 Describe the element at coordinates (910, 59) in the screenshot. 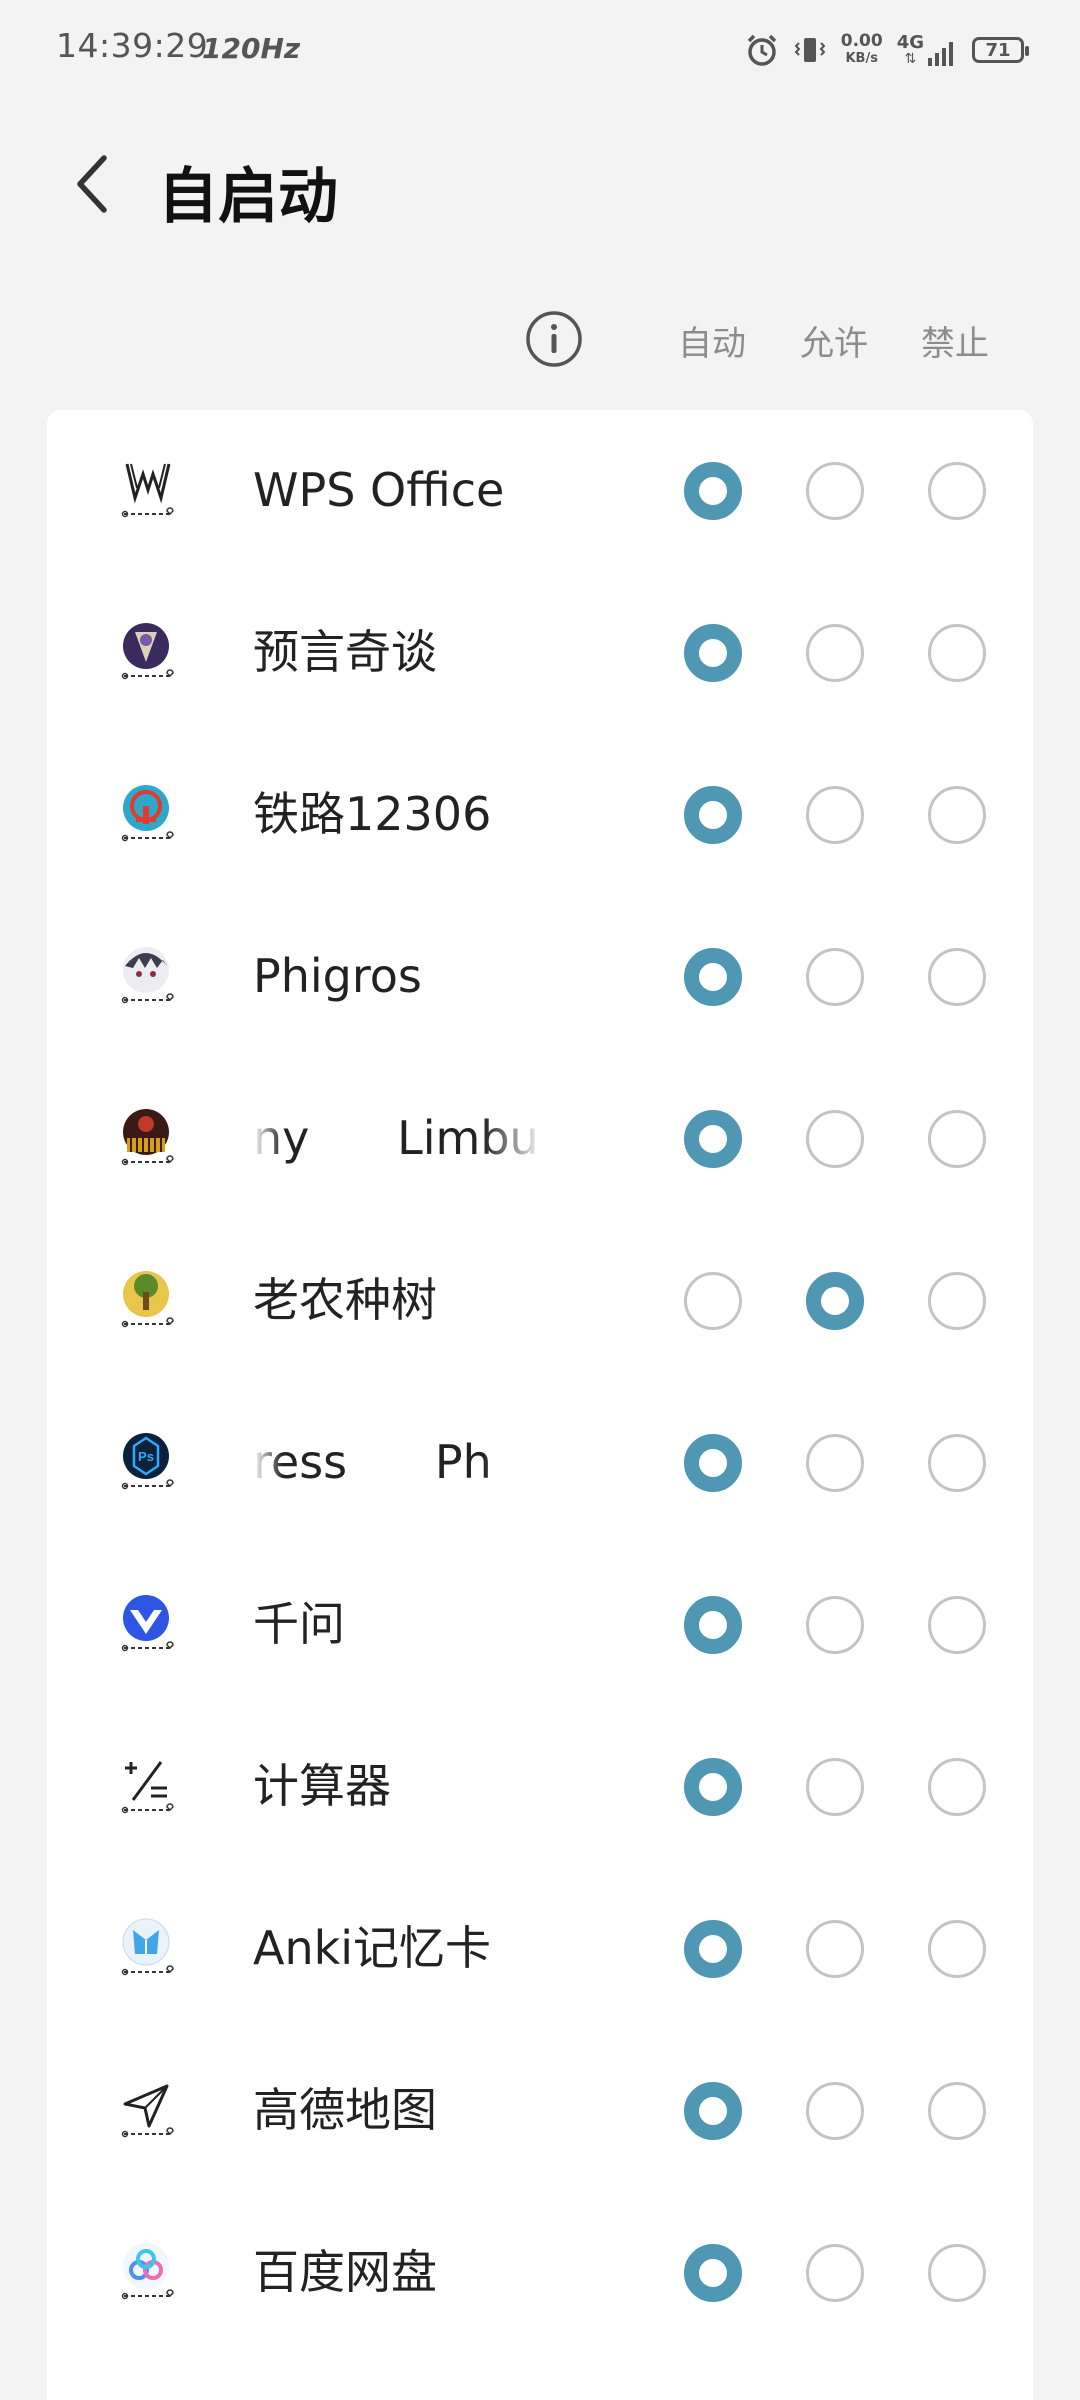

I see `data-arrows-icon: ⇅` at that location.